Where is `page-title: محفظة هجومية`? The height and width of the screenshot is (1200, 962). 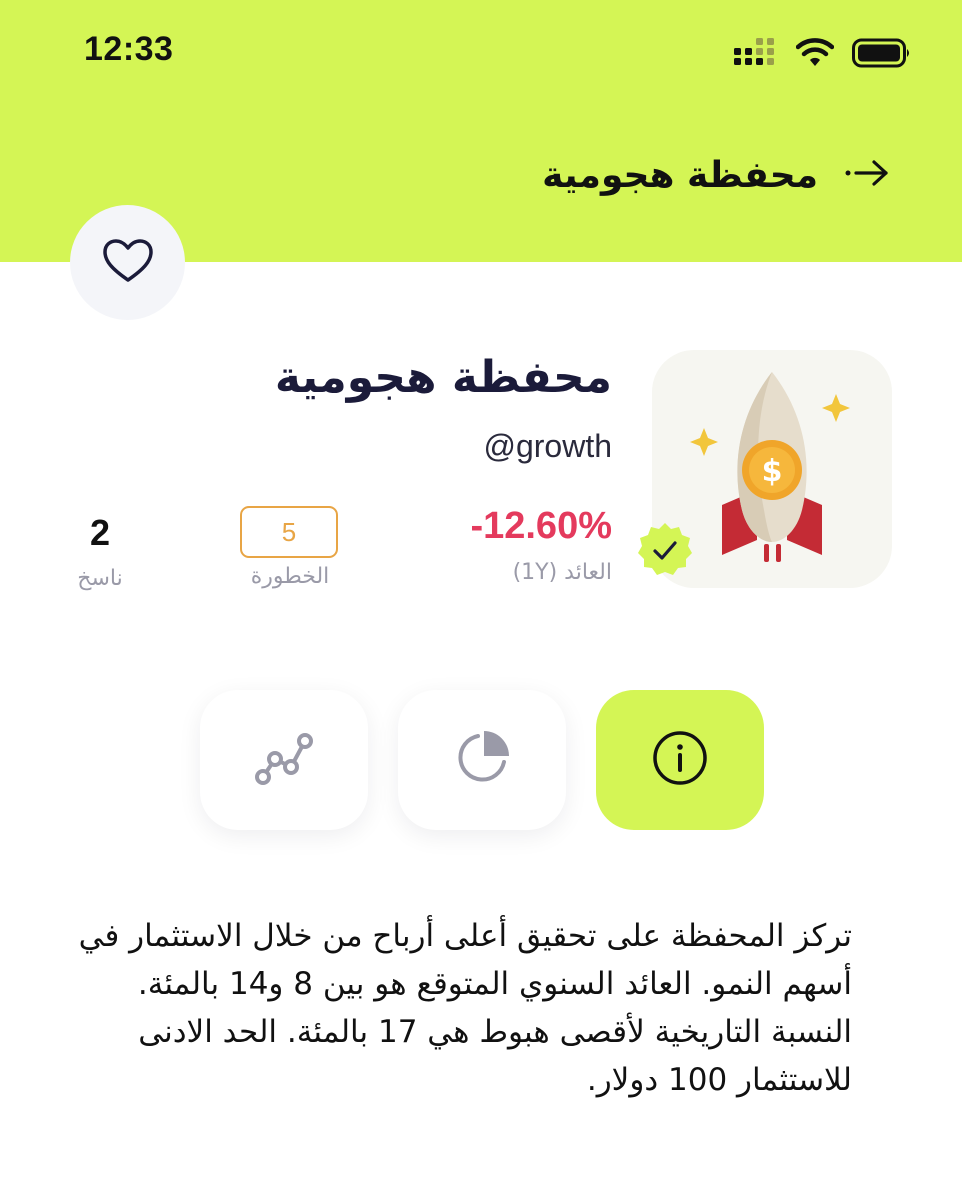 page-title: محفظة هجومية is located at coordinates (680, 175).